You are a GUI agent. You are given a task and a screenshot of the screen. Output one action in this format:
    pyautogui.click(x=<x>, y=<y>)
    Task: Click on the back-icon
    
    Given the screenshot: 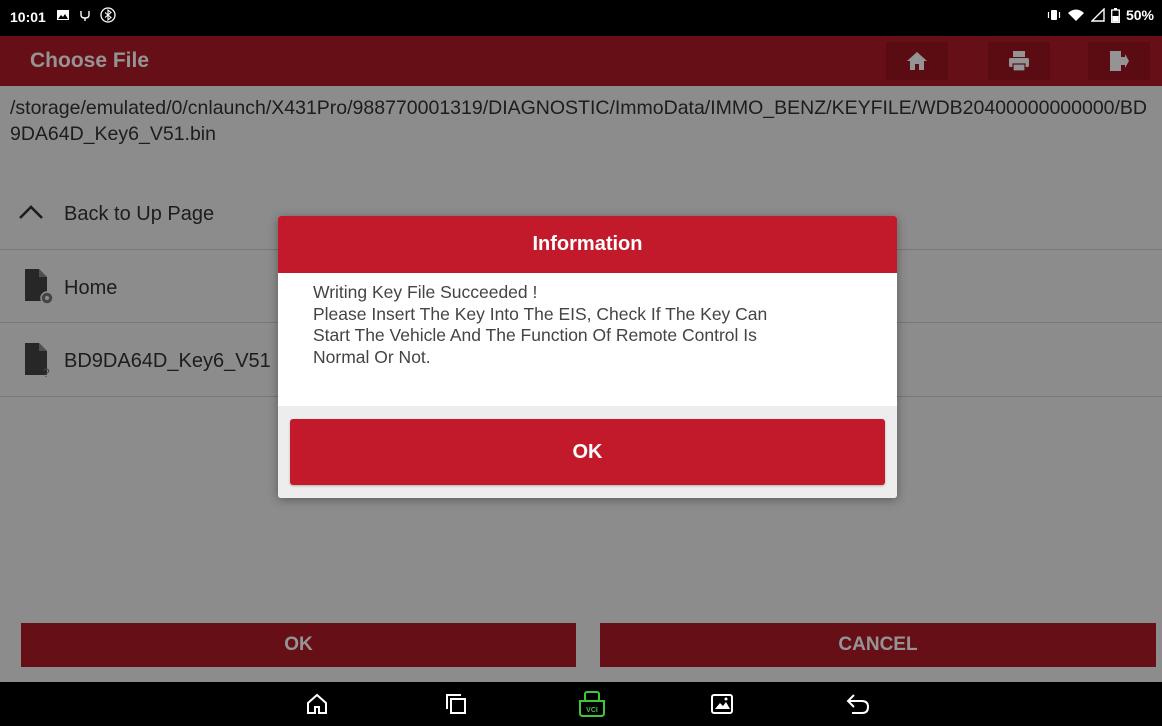 What is the action you would take?
    pyautogui.click(x=858, y=704)
    